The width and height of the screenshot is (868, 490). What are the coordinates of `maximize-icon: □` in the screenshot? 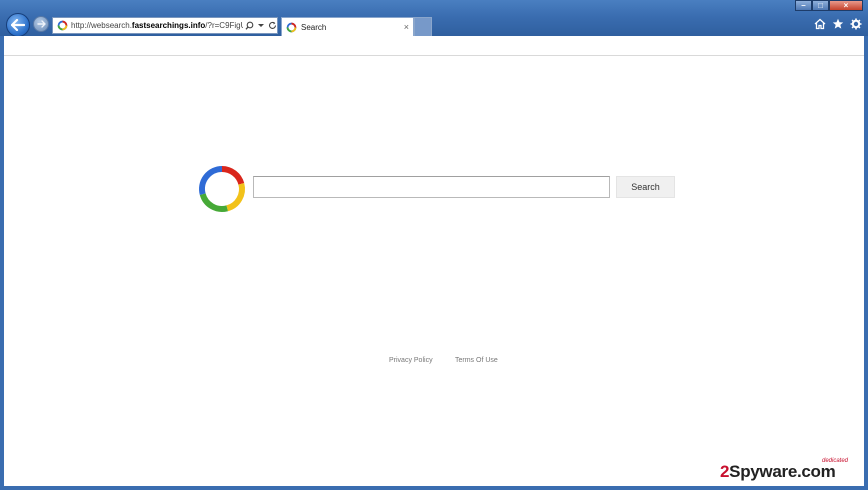 It's located at (820, 5).